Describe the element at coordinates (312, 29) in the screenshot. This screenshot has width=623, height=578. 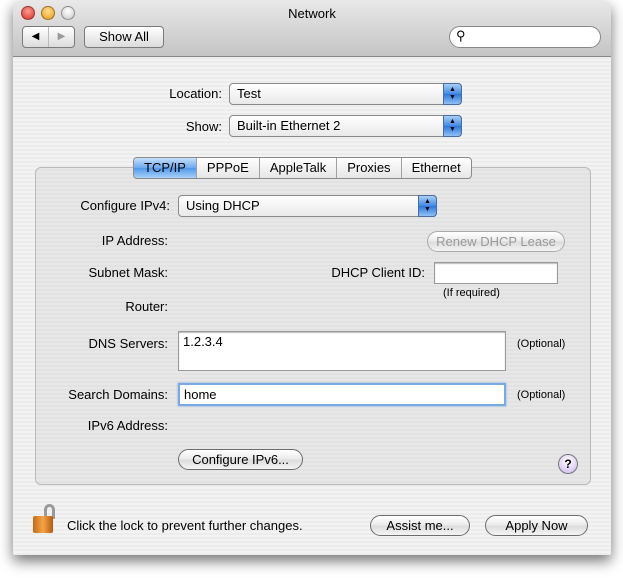
I see `title-toolbar: Network ◀ ▶ Show All ⚲` at that location.